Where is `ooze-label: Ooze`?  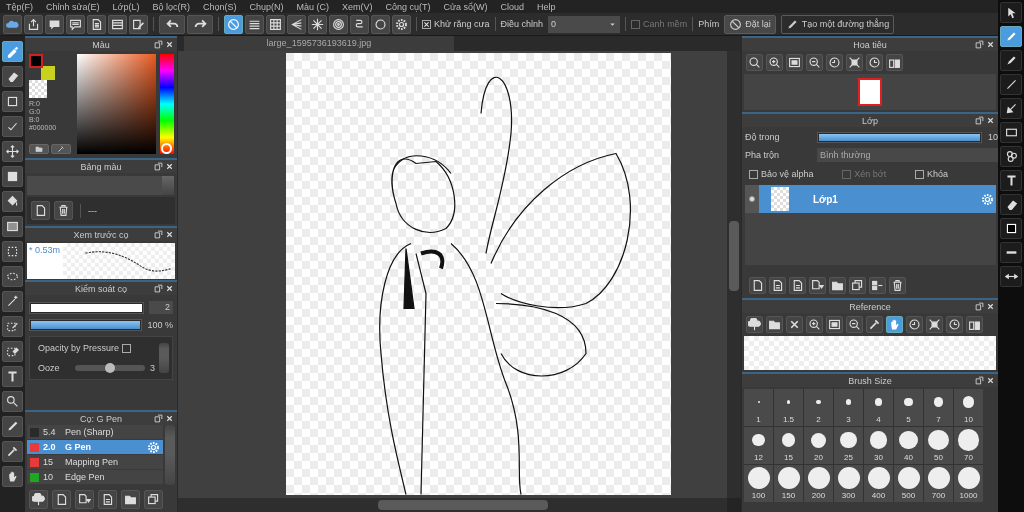 ooze-label: Ooze is located at coordinates (49, 368).